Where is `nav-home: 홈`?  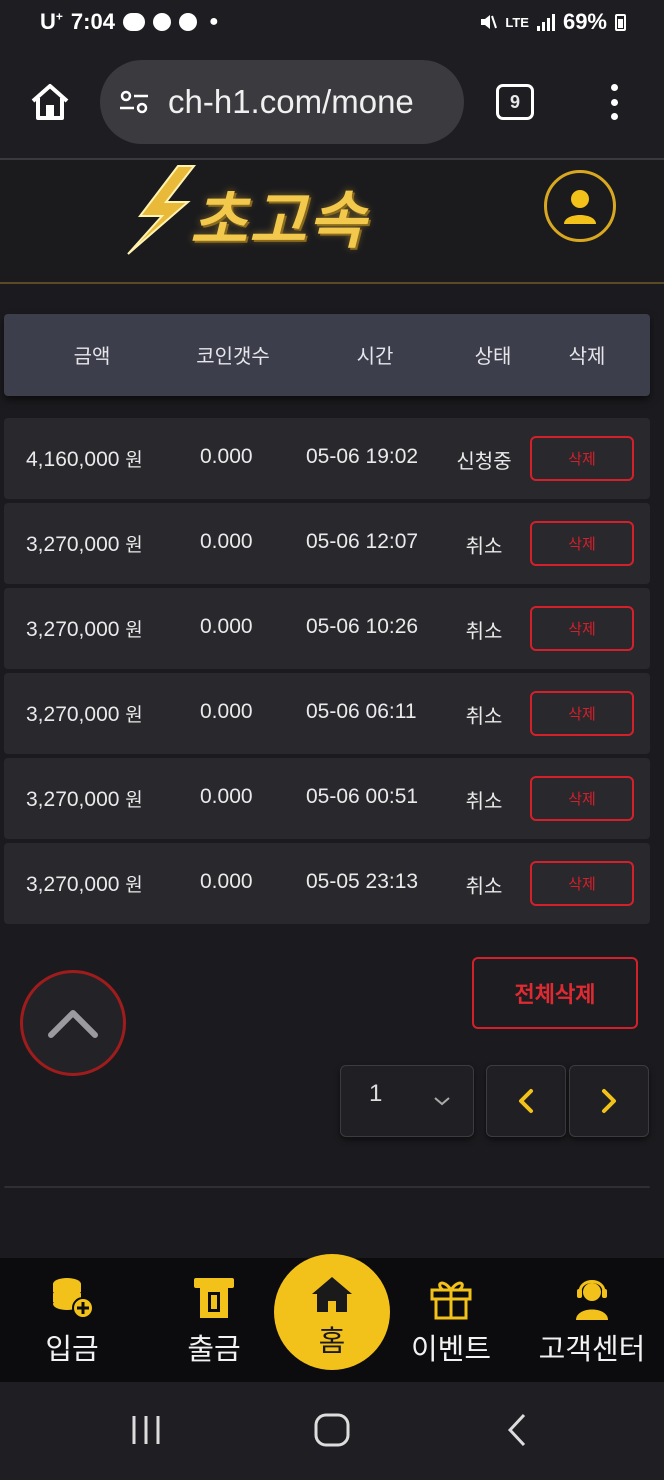
nav-home: 홈 is located at coordinates (332, 1312).